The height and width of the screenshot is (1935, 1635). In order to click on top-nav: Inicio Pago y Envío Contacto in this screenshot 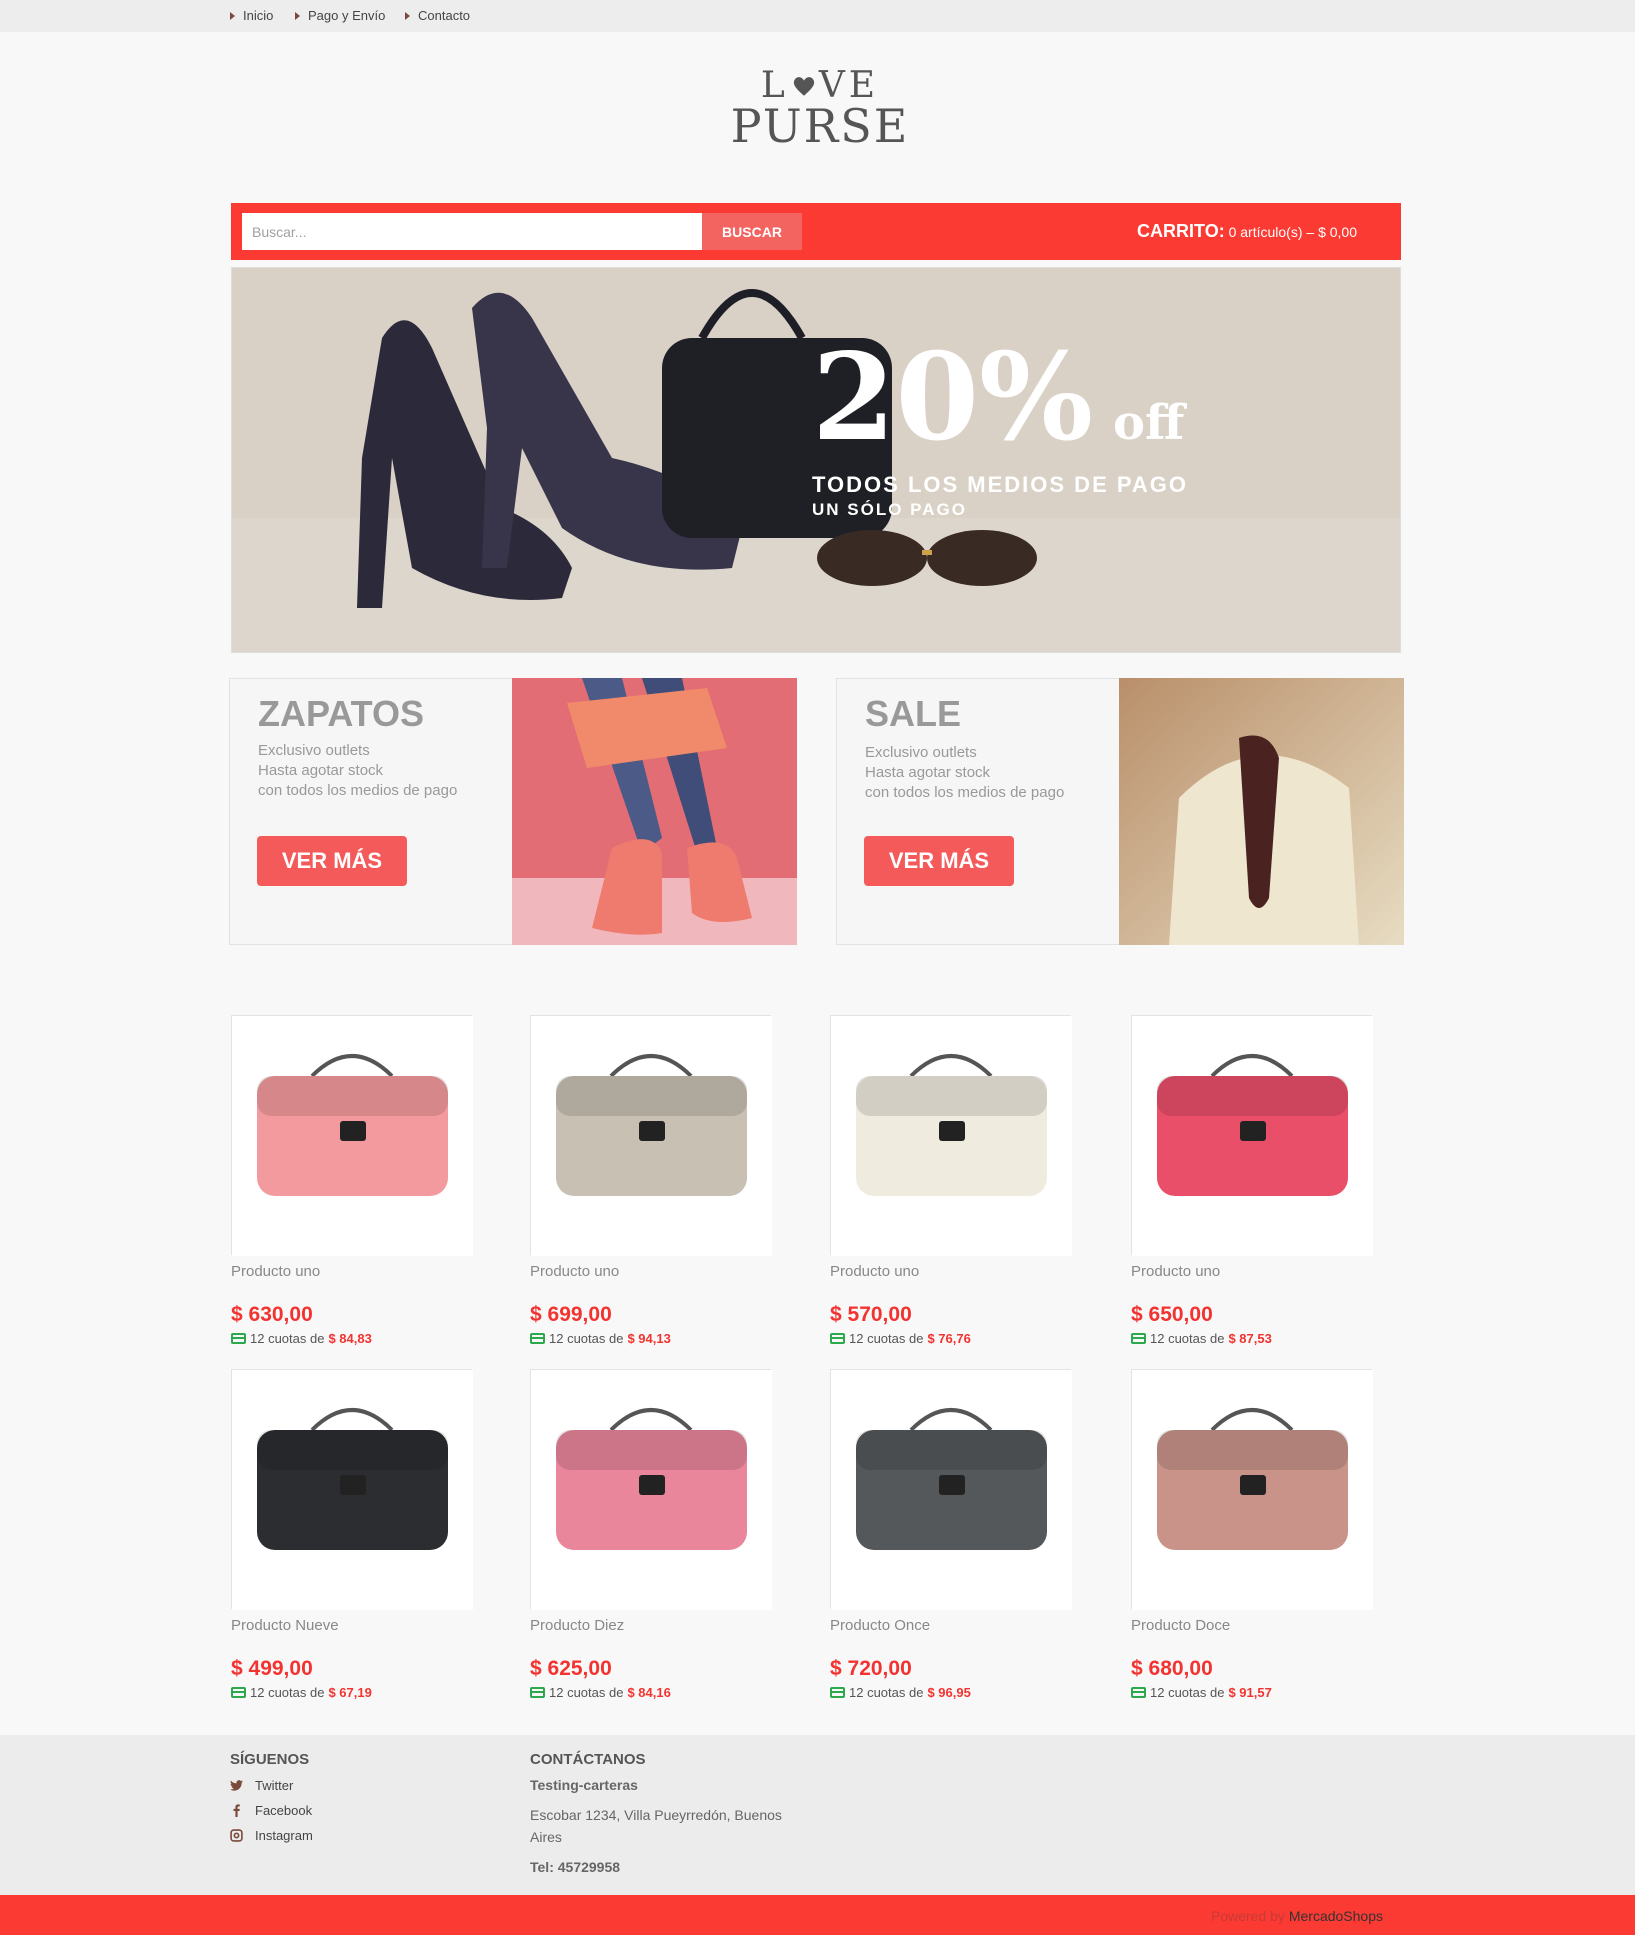, I will do `click(817, 16)`.